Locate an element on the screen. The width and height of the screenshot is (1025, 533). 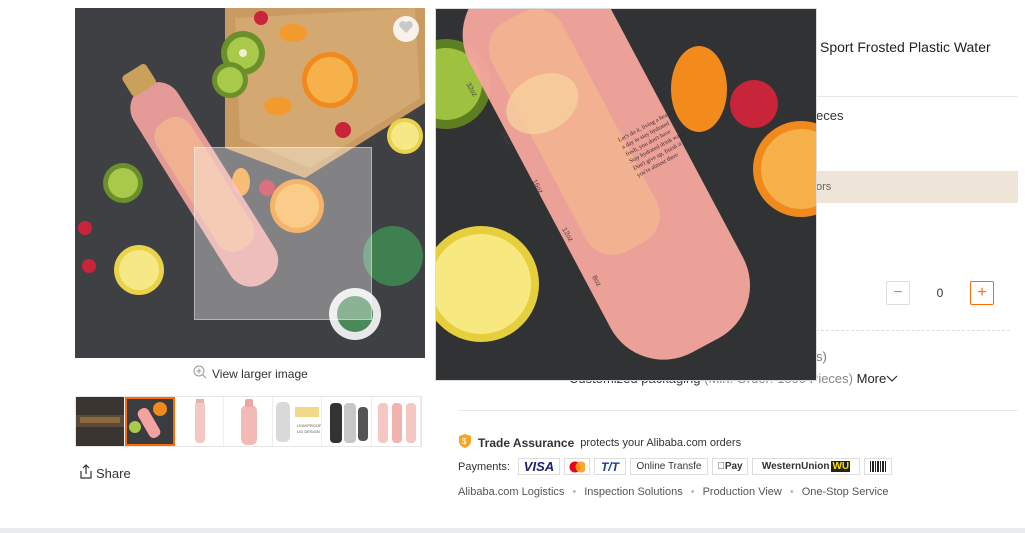
chevron-down-icon is located at coordinates (892, 378).